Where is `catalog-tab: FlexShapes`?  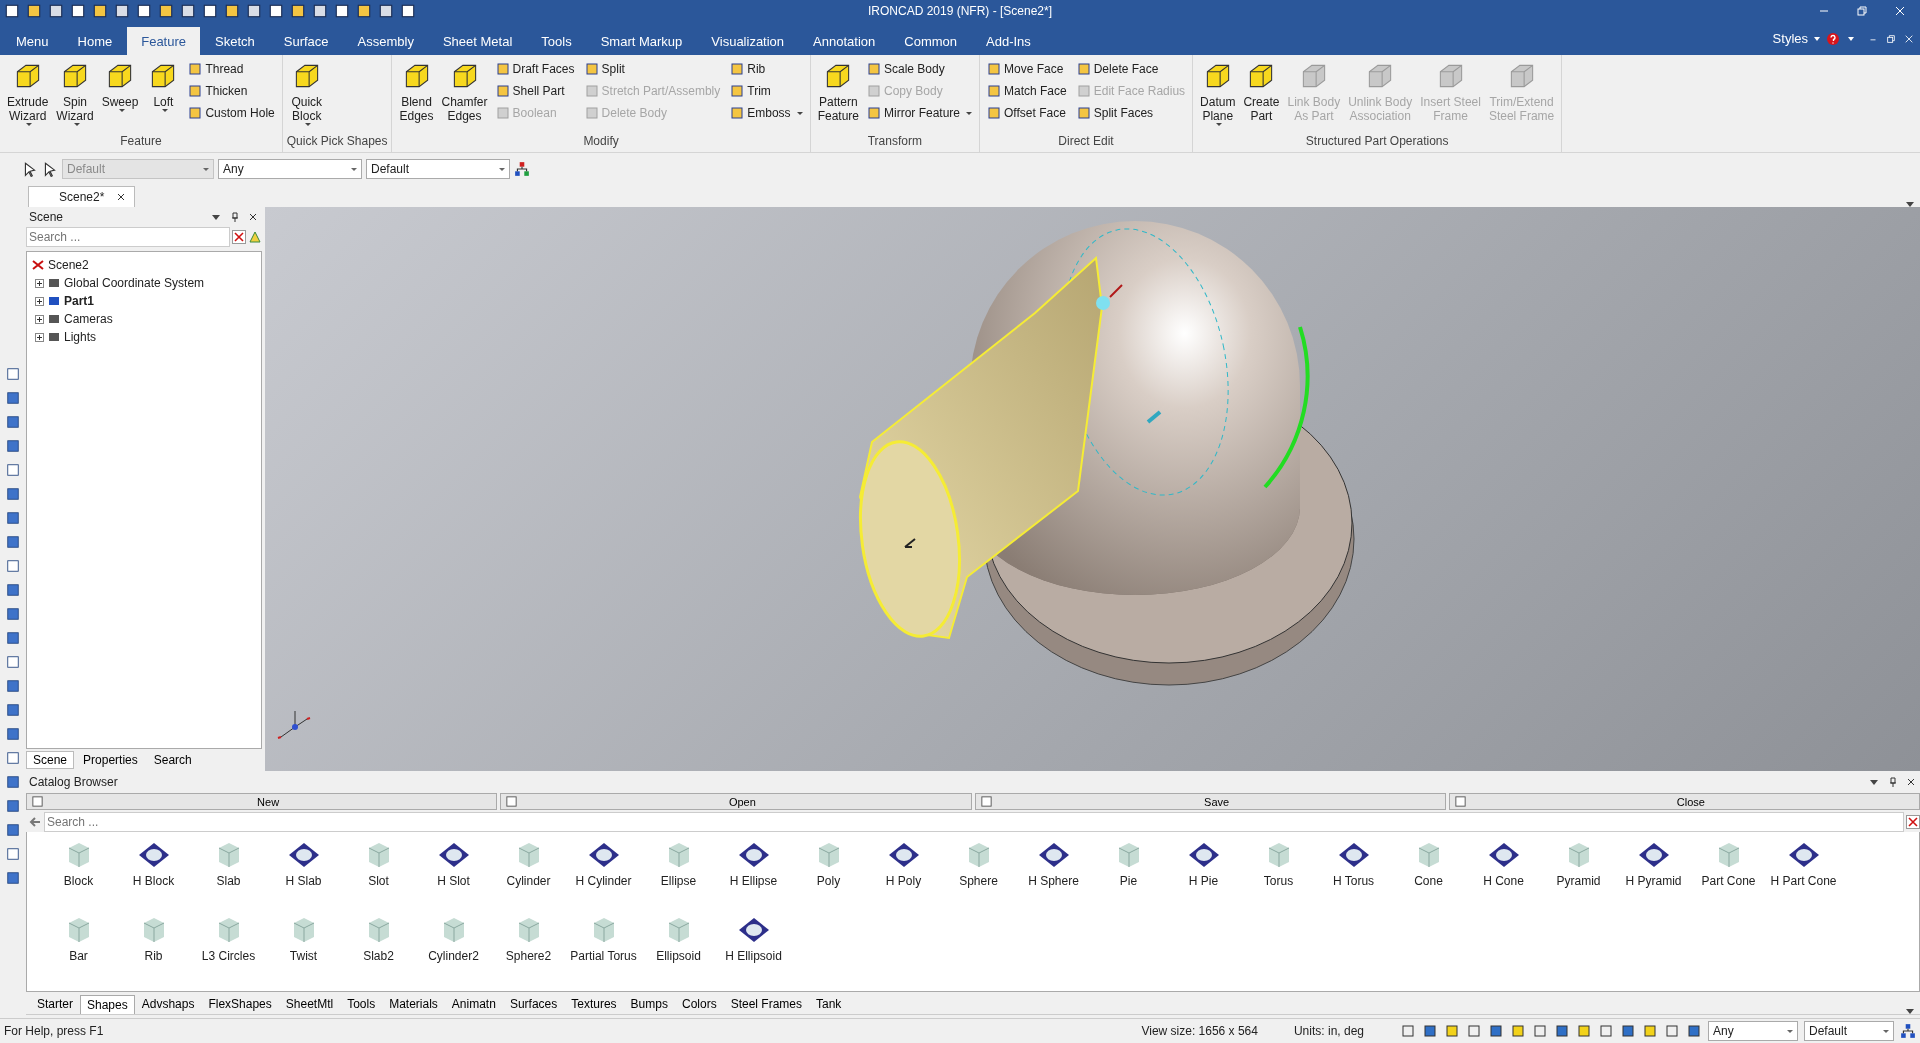 catalog-tab: FlexShapes is located at coordinates (240, 1004).